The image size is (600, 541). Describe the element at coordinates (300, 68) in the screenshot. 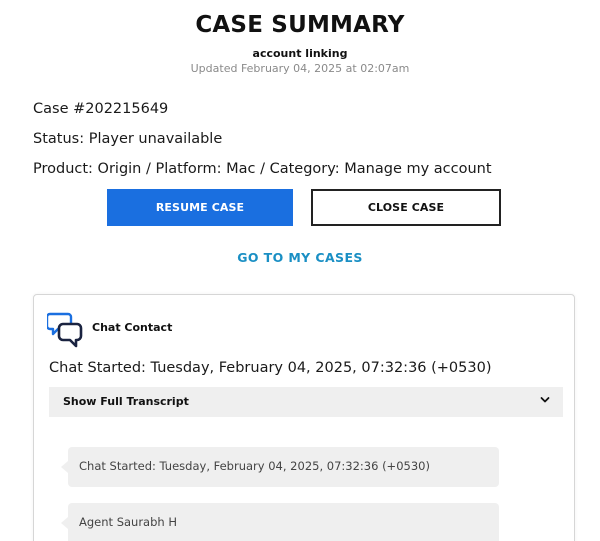

I see `updated-timestamp: Updated February 04, 2025 at 02:07am` at that location.